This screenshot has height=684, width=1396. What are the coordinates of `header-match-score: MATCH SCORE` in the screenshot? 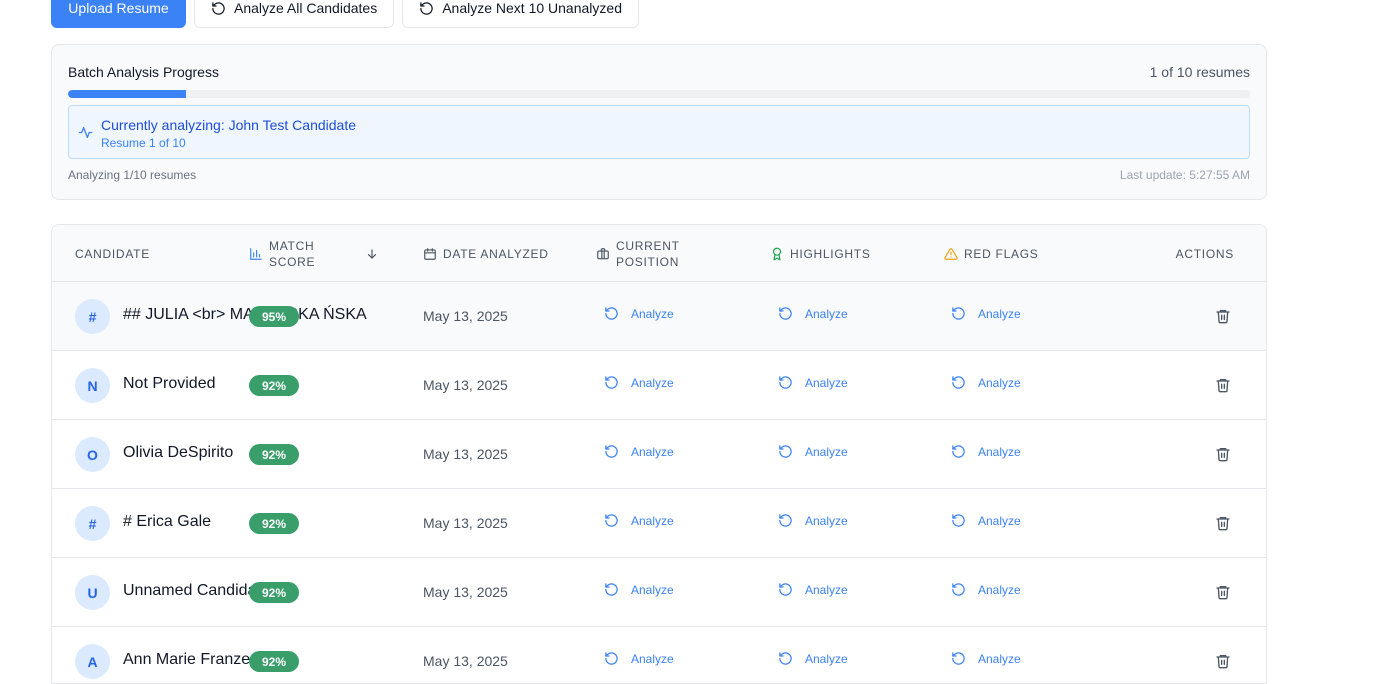 It's located at (314, 253).